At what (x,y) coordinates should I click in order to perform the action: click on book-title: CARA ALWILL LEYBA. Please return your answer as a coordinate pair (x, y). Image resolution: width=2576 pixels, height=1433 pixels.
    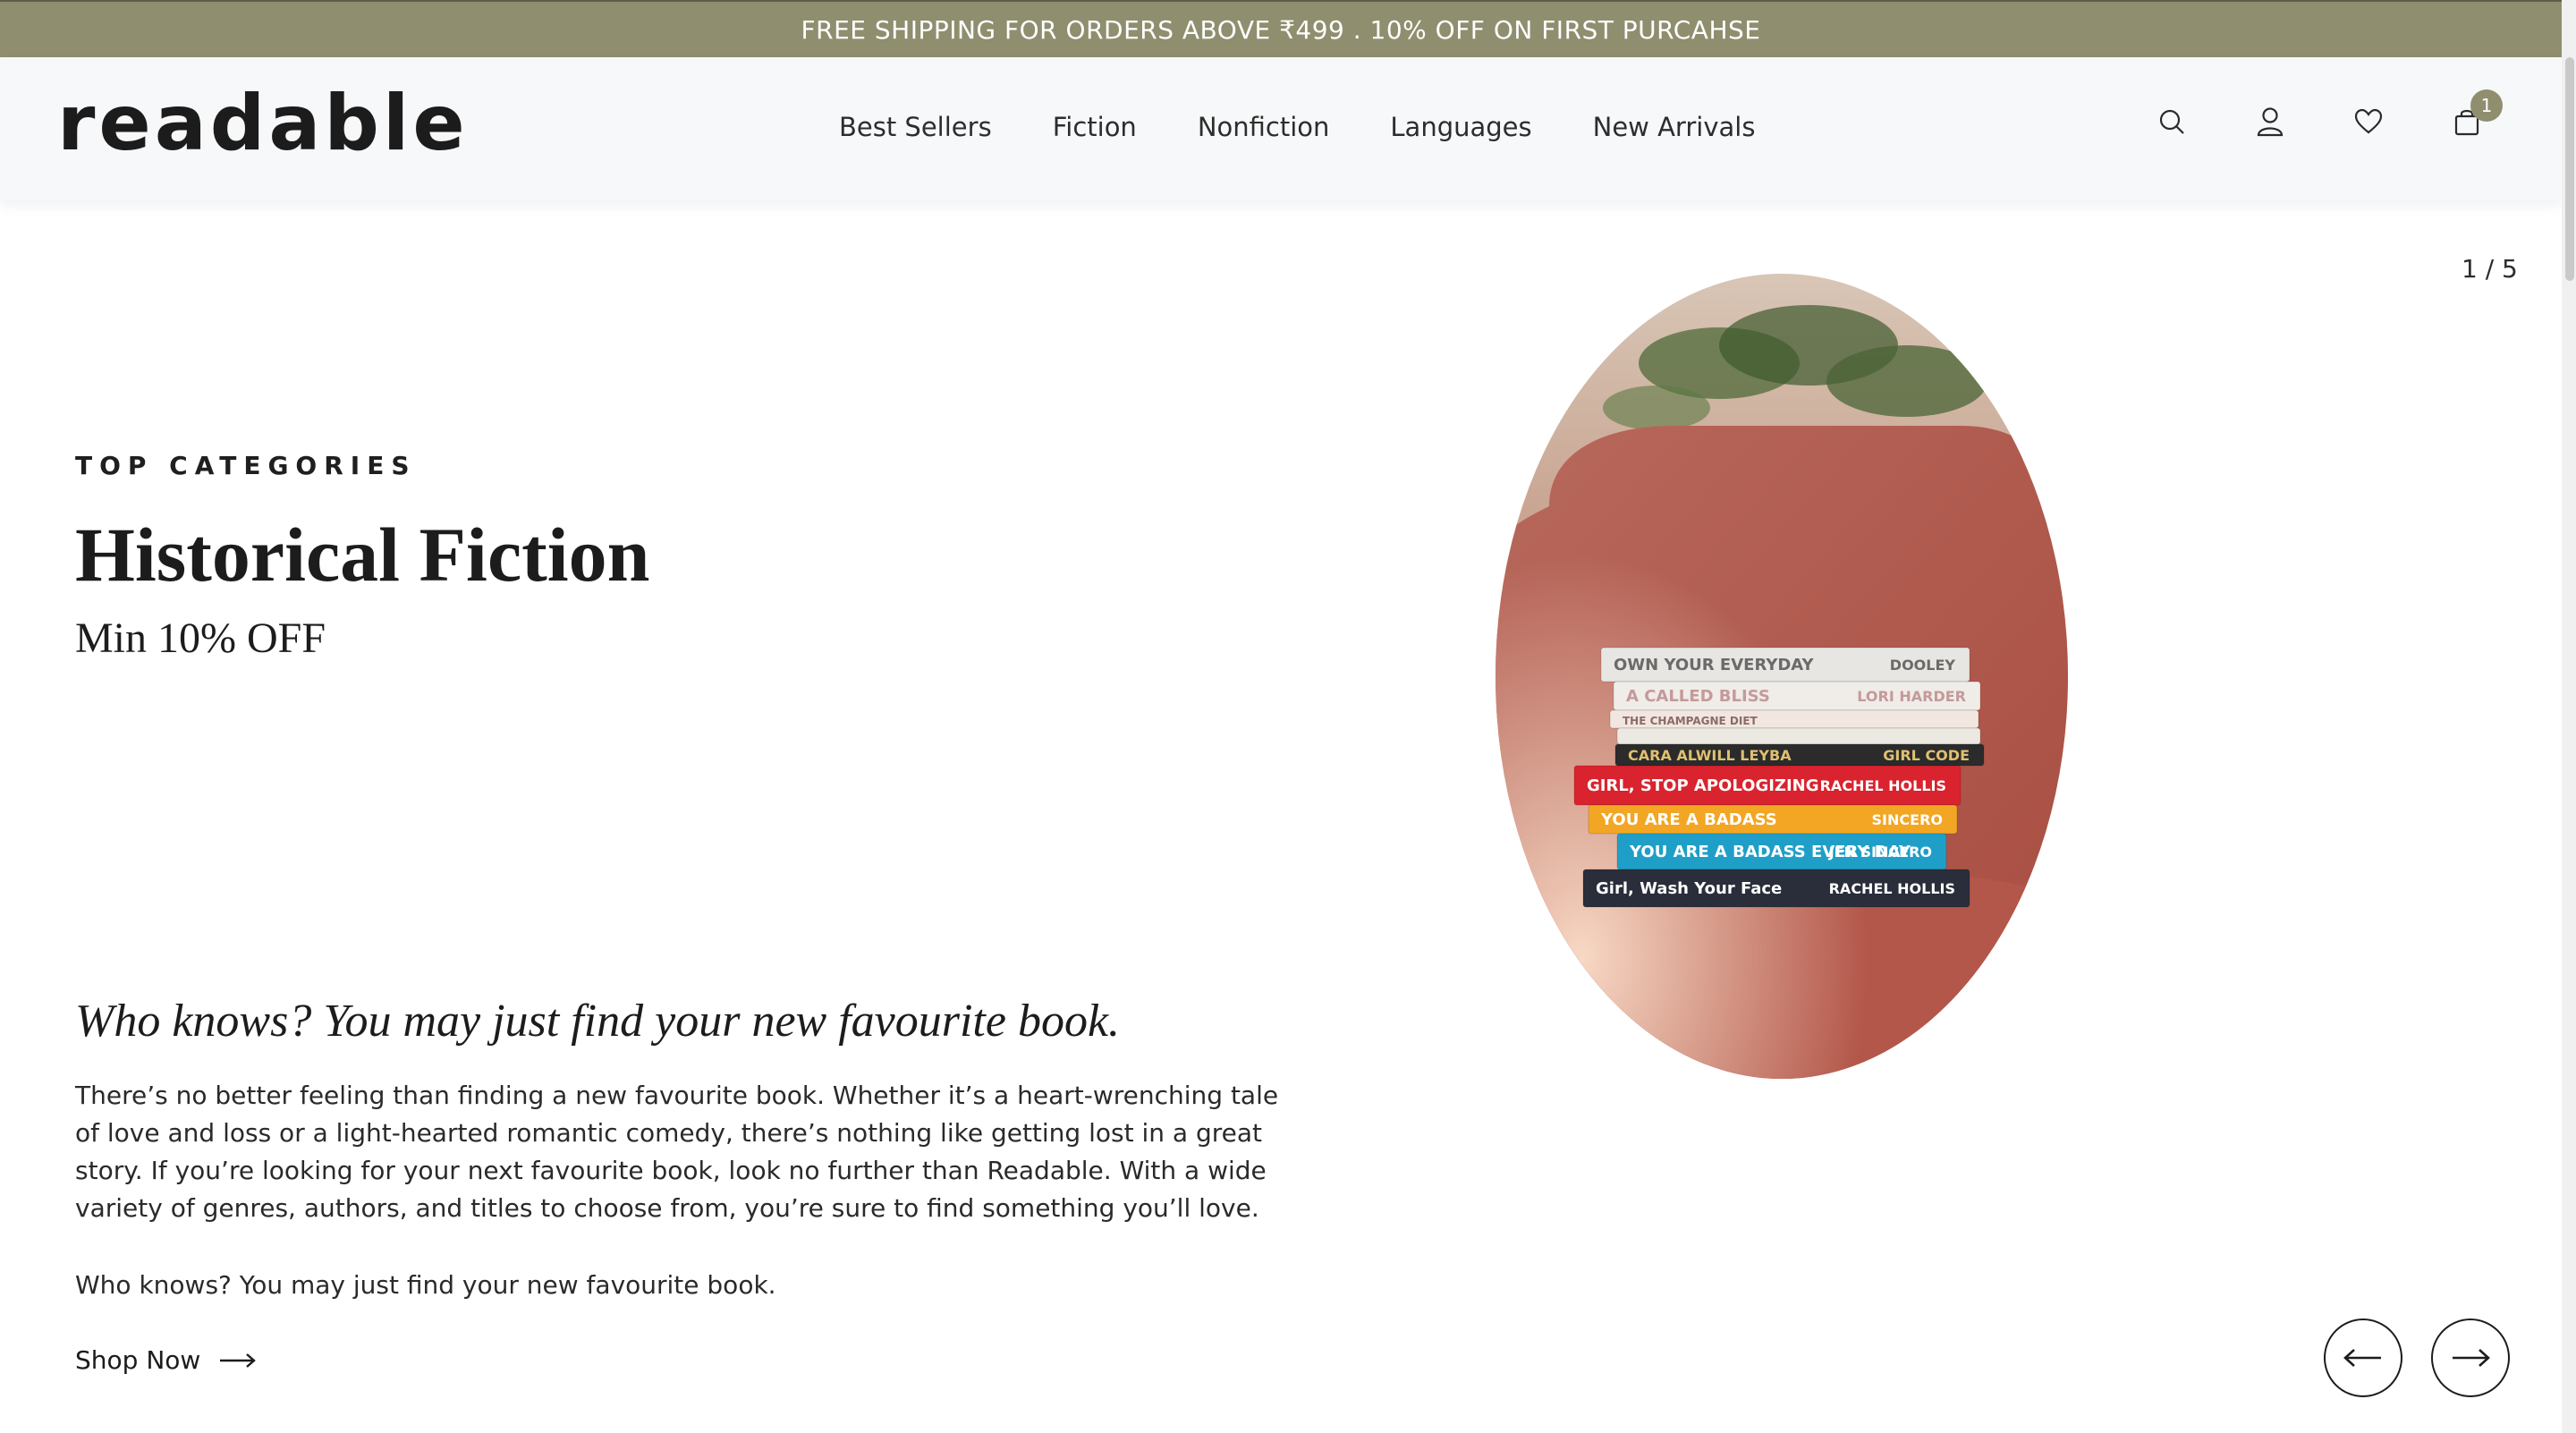
    Looking at the image, I should click on (1710, 755).